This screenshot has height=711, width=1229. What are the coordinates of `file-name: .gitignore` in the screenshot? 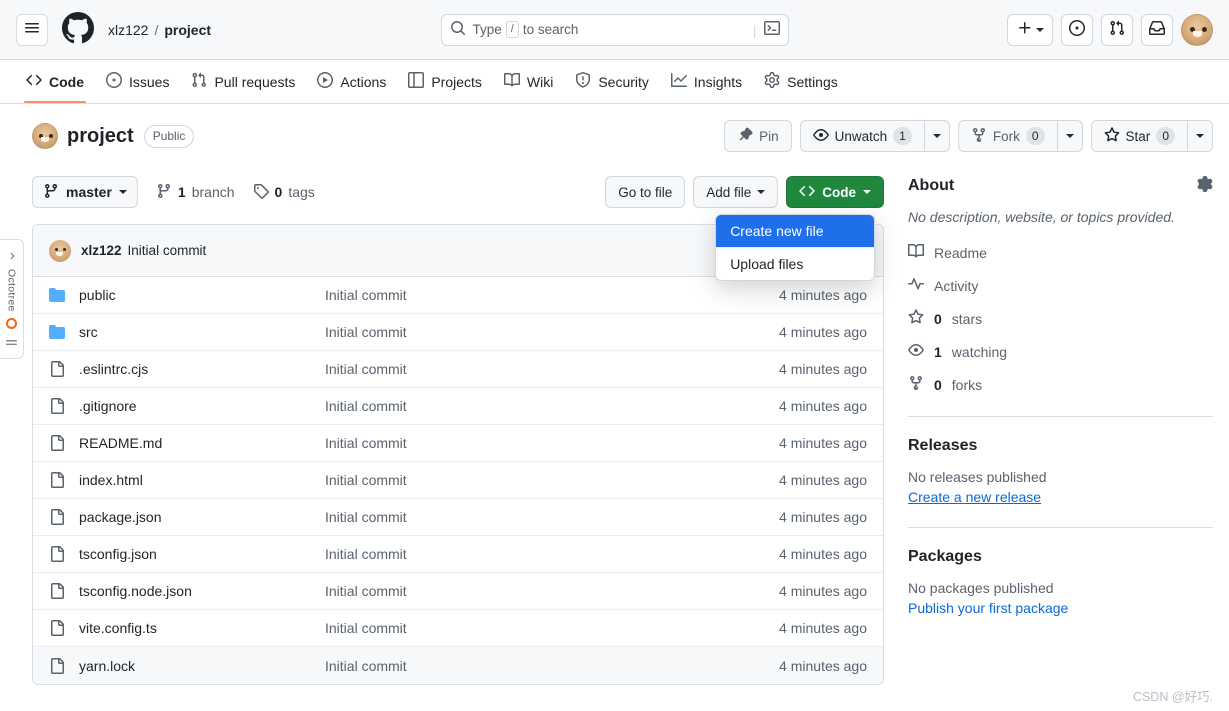 It's located at (202, 406).